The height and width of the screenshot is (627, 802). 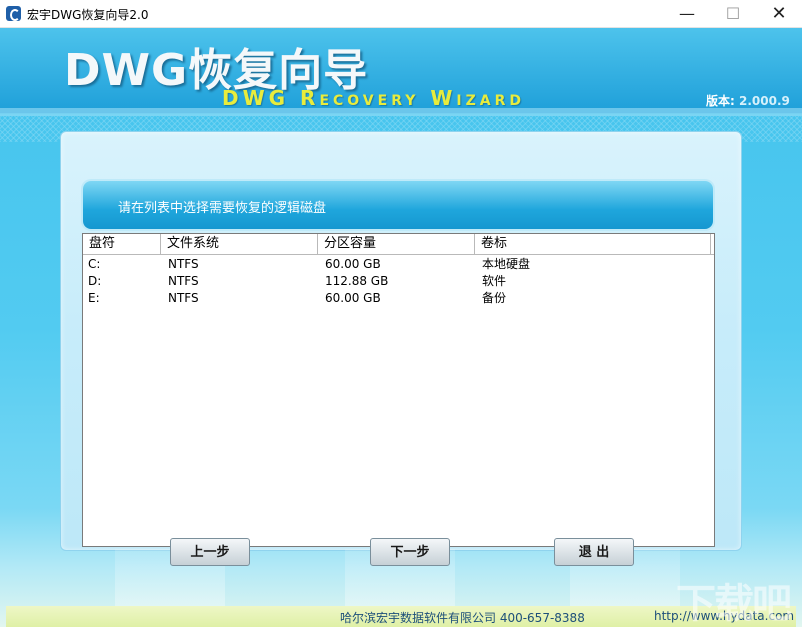 What do you see at coordinates (357, 281) in the screenshot?
I see `cell-capacity: 112.88 GB` at bounding box center [357, 281].